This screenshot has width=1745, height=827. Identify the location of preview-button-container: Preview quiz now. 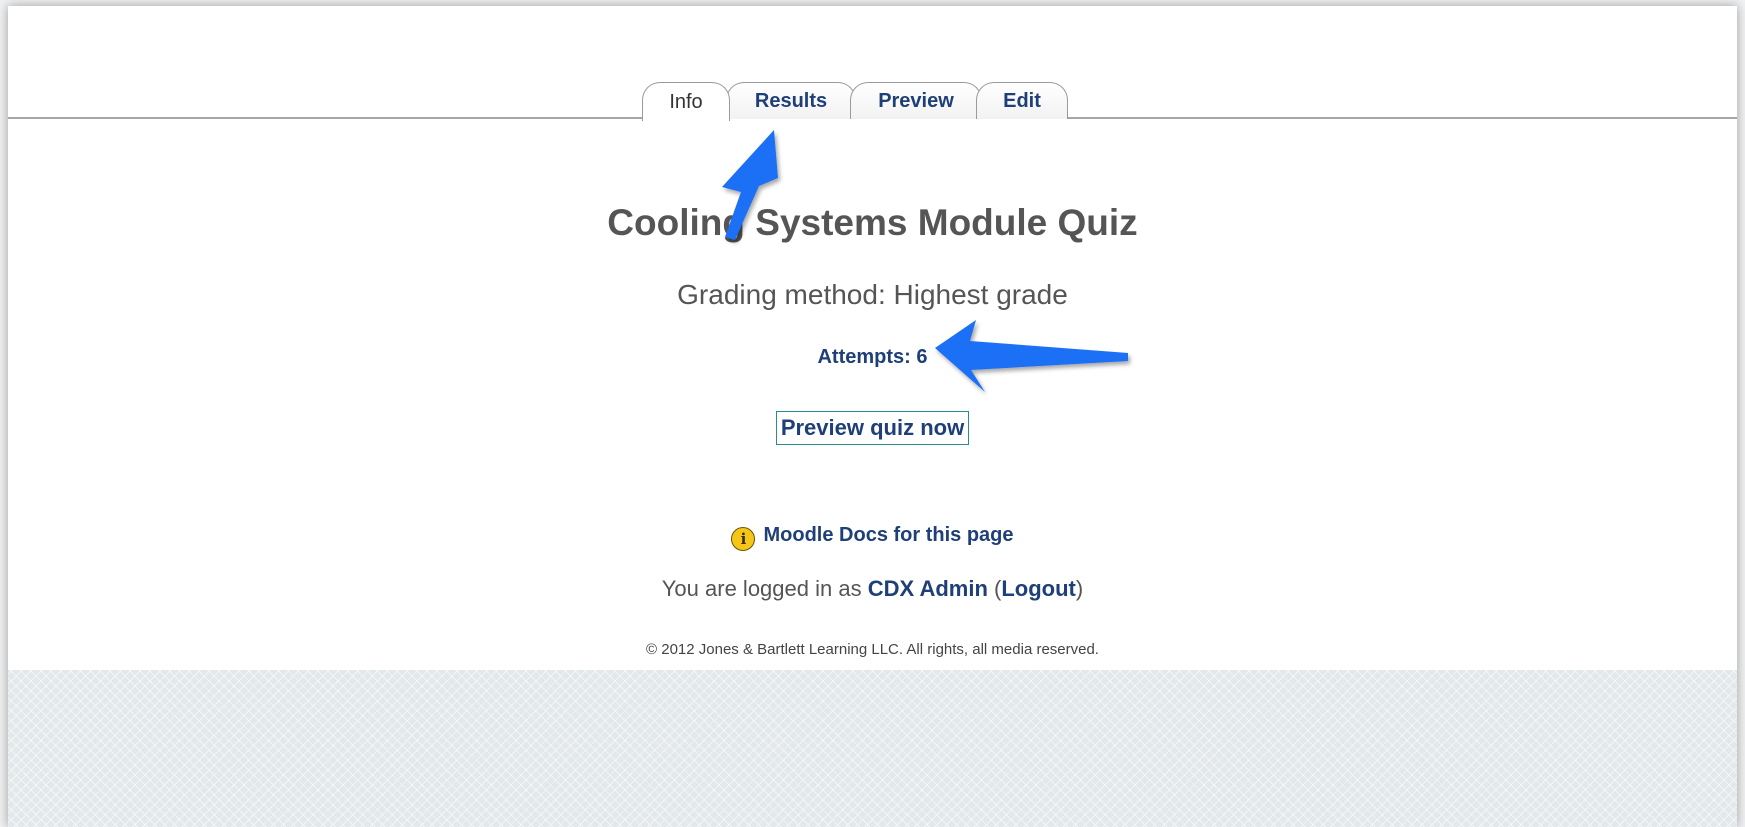
(872, 428).